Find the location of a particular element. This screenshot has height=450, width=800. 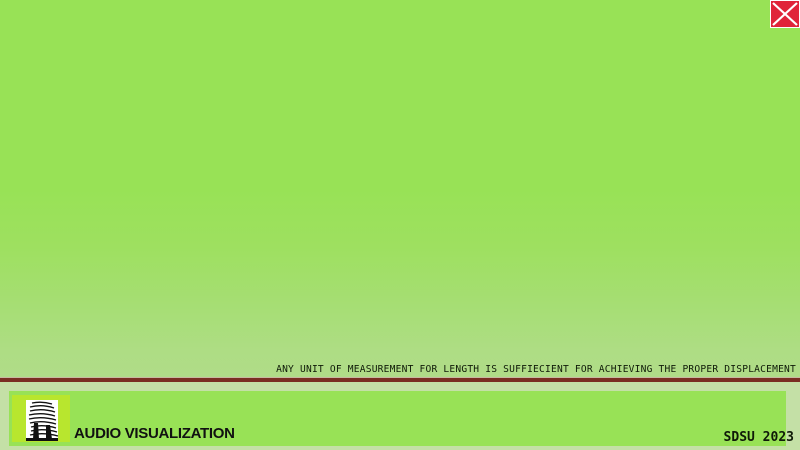

close-button is located at coordinates (785, 14).